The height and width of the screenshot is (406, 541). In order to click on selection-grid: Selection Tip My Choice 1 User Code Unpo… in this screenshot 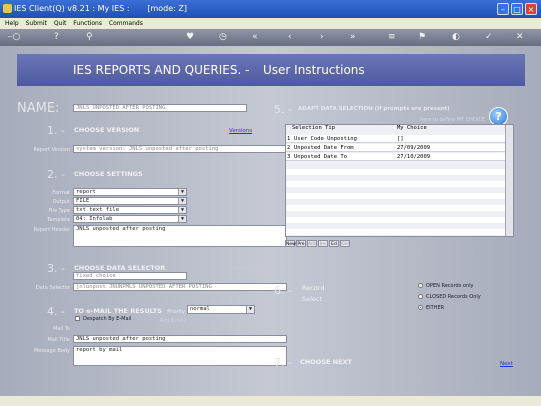, I will do `click(399, 180)`.